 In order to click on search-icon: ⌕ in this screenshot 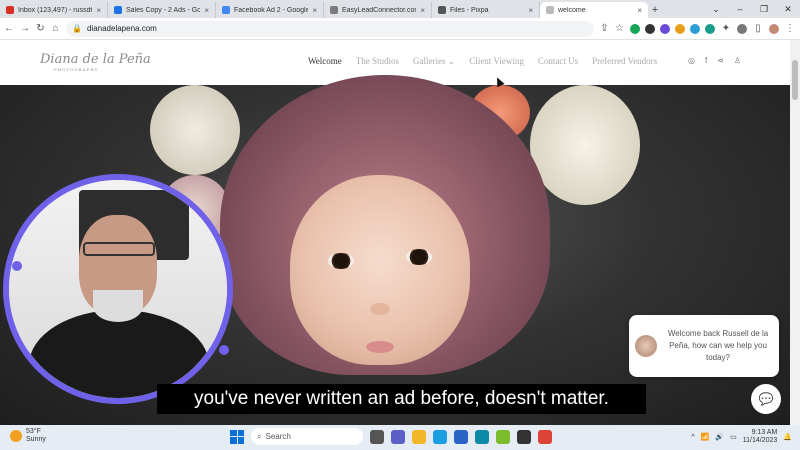, I will do `click(259, 436)`.